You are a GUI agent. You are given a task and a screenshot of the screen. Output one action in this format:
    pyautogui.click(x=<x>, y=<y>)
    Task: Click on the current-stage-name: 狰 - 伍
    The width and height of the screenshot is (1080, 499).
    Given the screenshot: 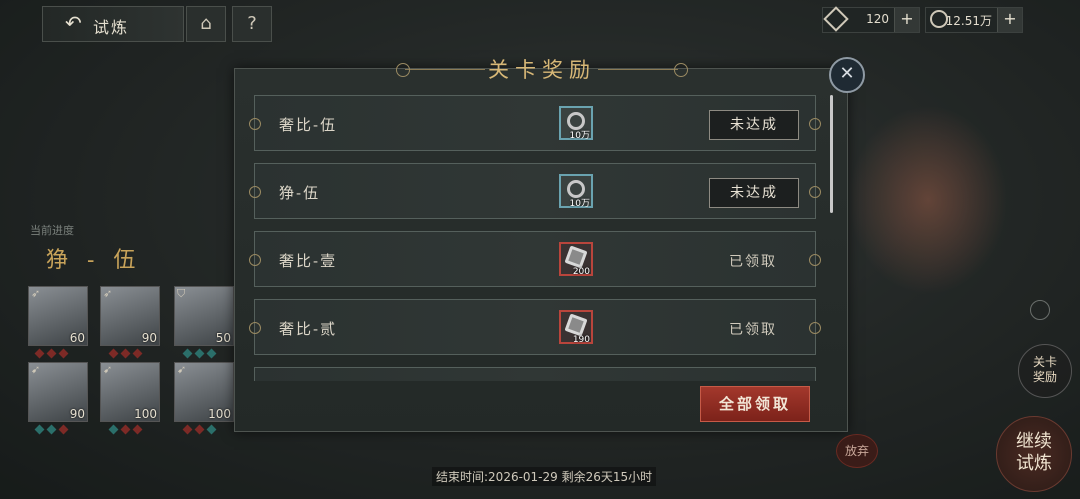 What is the action you would take?
    pyautogui.click(x=94, y=260)
    